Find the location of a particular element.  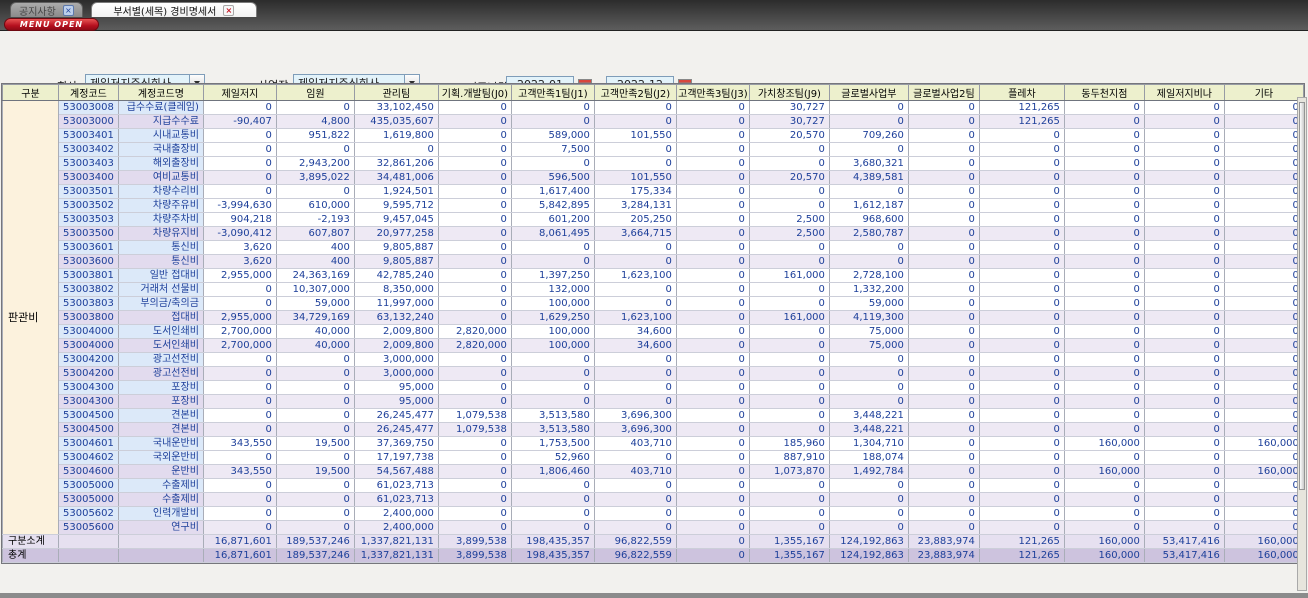

value-cell: 124,192,863 is located at coordinates (868, 555).